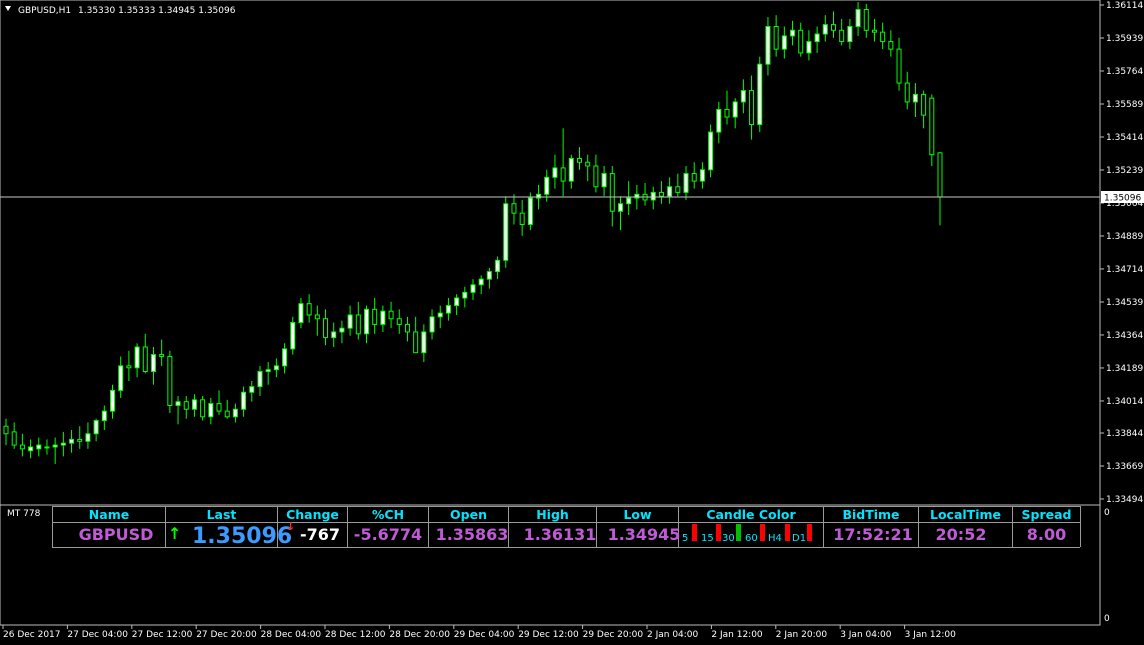 The height and width of the screenshot is (645, 1144). What do you see at coordinates (8, 8) in the screenshot?
I see `chart-menu-triangle-icon` at bounding box center [8, 8].